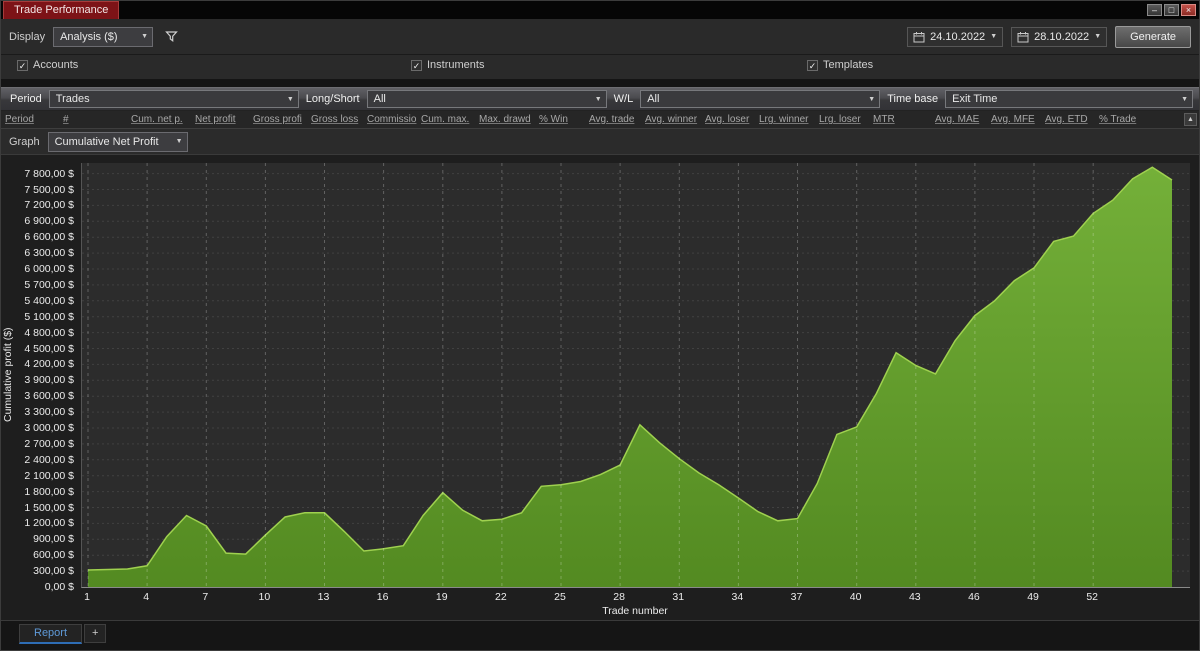 The width and height of the screenshot is (1200, 651). What do you see at coordinates (507, 119) in the screenshot?
I see `table-column-header: Max. drawd` at bounding box center [507, 119].